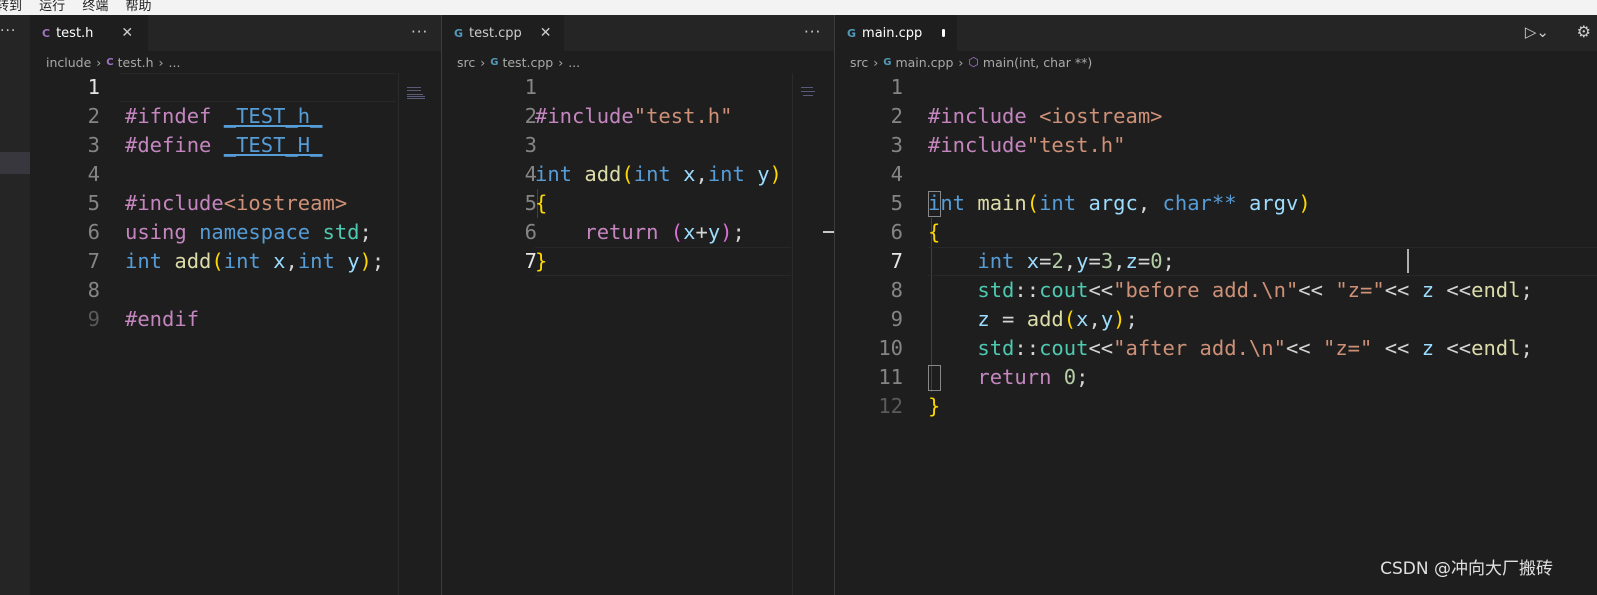 The width and height of the screenshot is (1597, 595). What do you see at coordinates (162, 319) in the screenshot?
I see `code-line: #endif` at bounding box center [162, 319].